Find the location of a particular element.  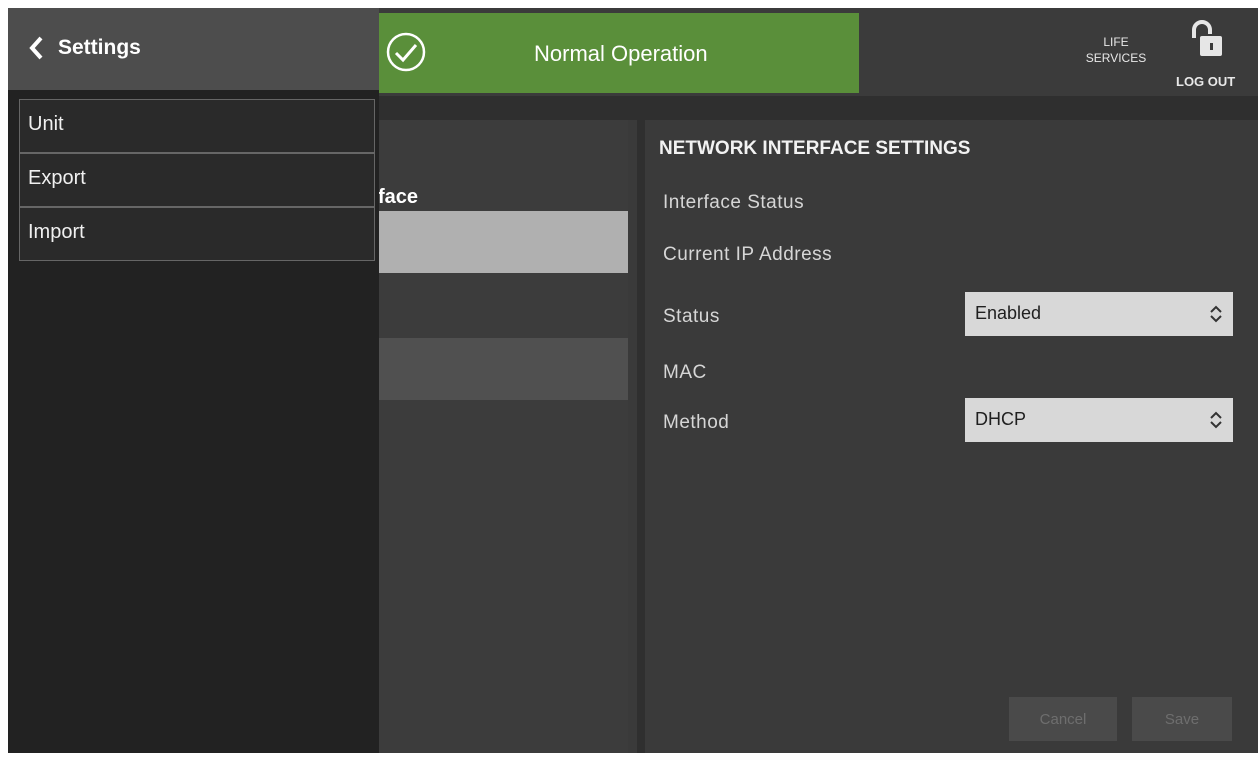

status-select: Enabled is located at coordinates (1099, 314).